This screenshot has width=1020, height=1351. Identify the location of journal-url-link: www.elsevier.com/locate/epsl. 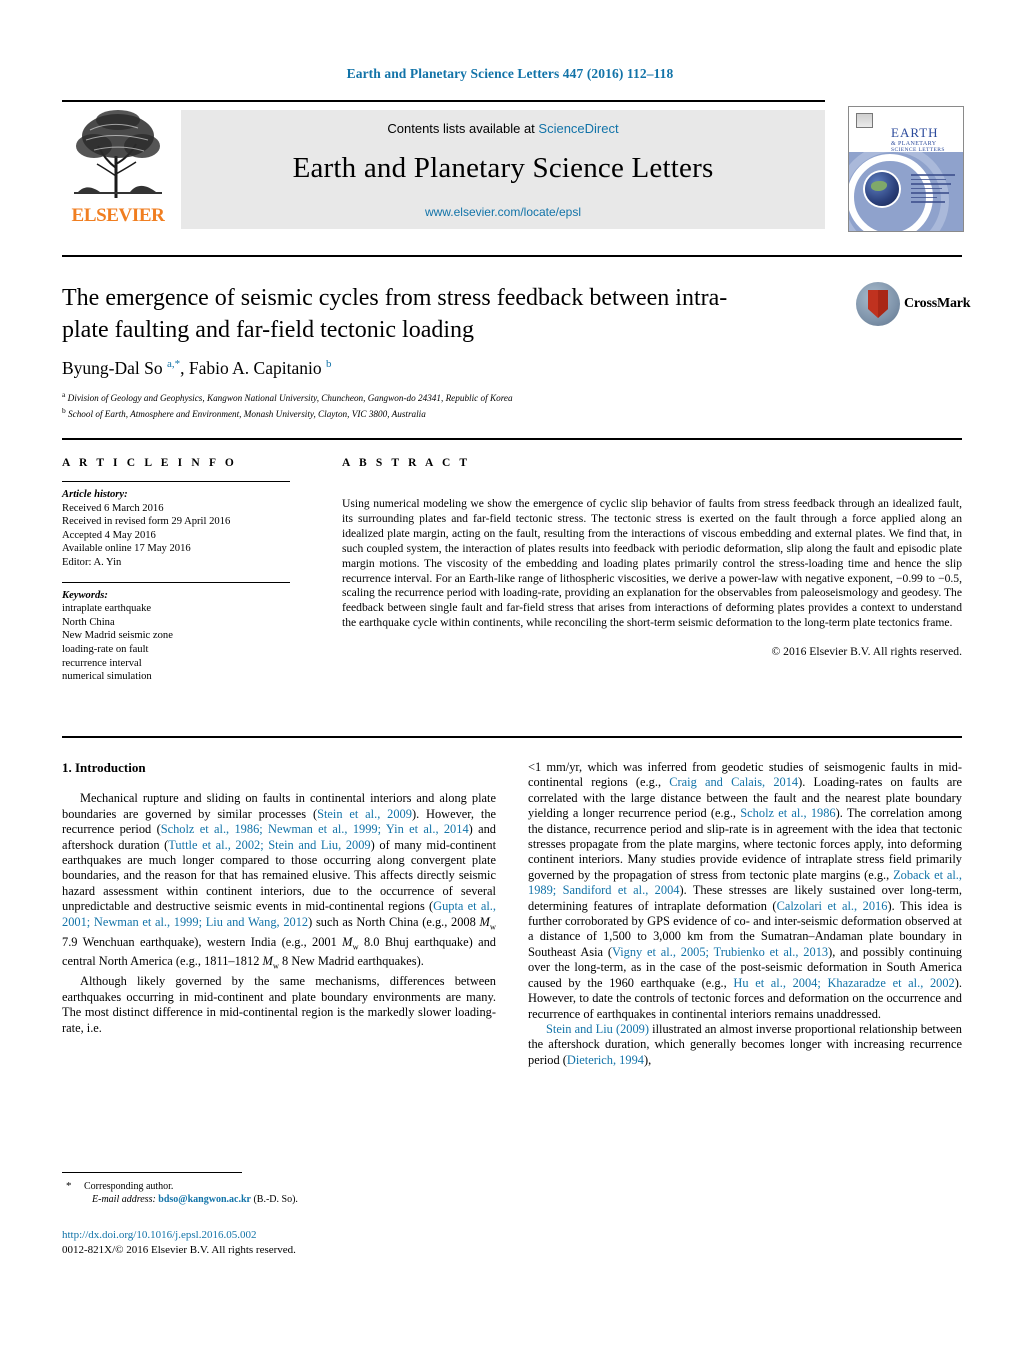
(503, 212).